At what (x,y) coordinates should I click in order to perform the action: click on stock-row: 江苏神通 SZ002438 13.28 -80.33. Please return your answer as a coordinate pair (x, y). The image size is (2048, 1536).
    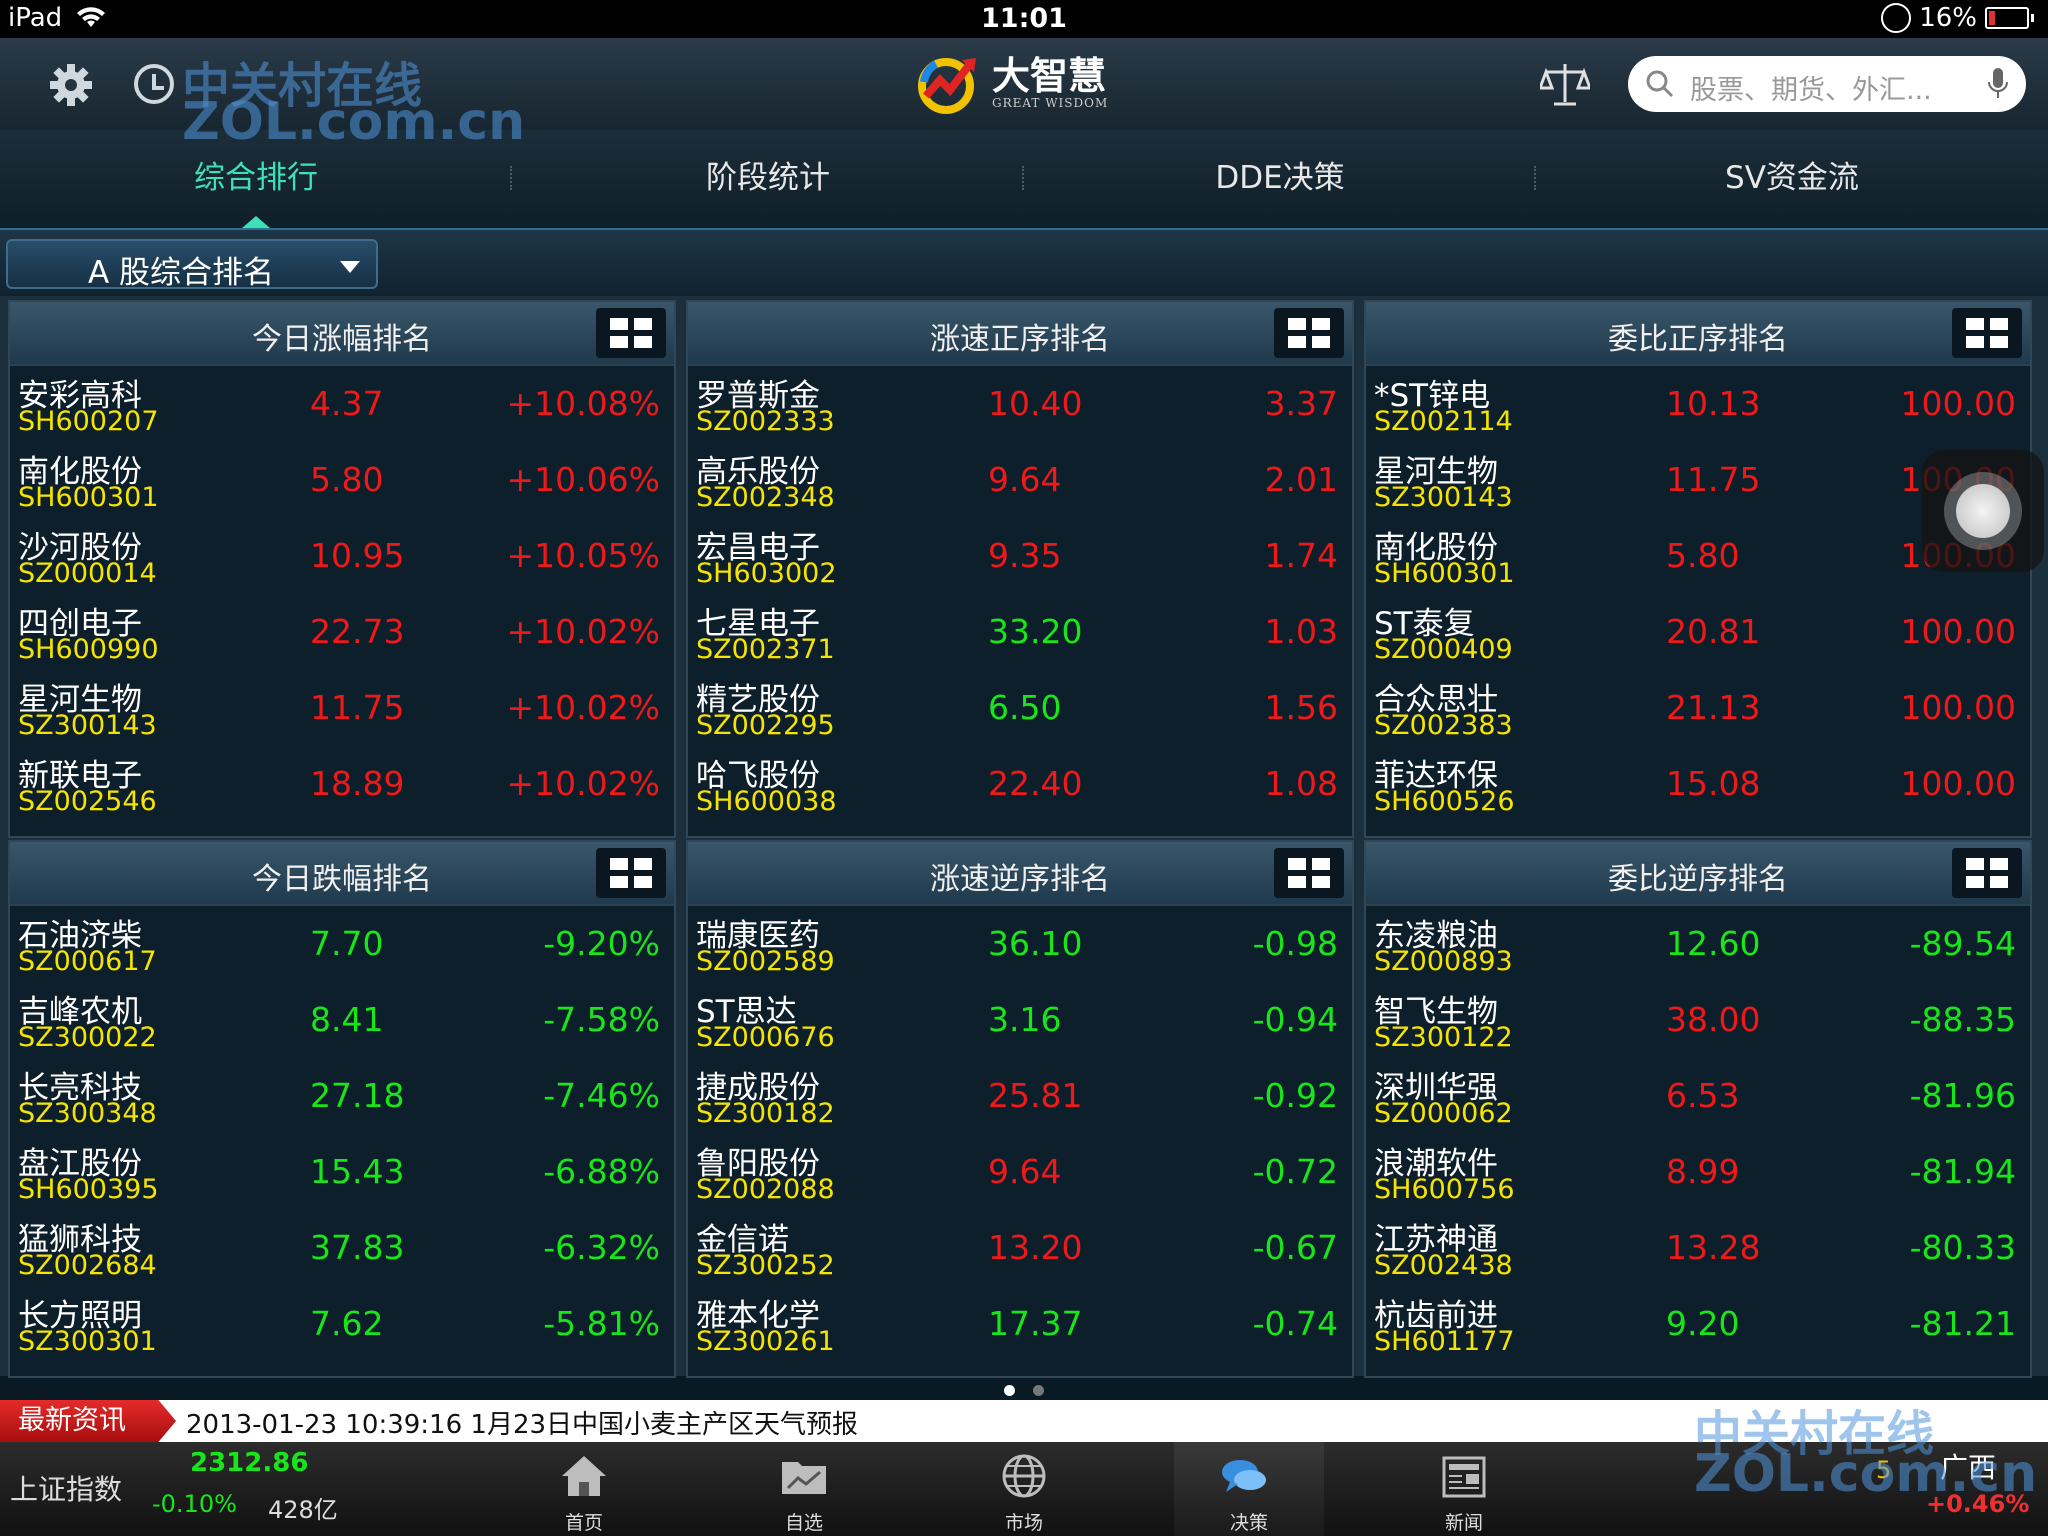
    Looking at the image, I should click on (1698, 1248).